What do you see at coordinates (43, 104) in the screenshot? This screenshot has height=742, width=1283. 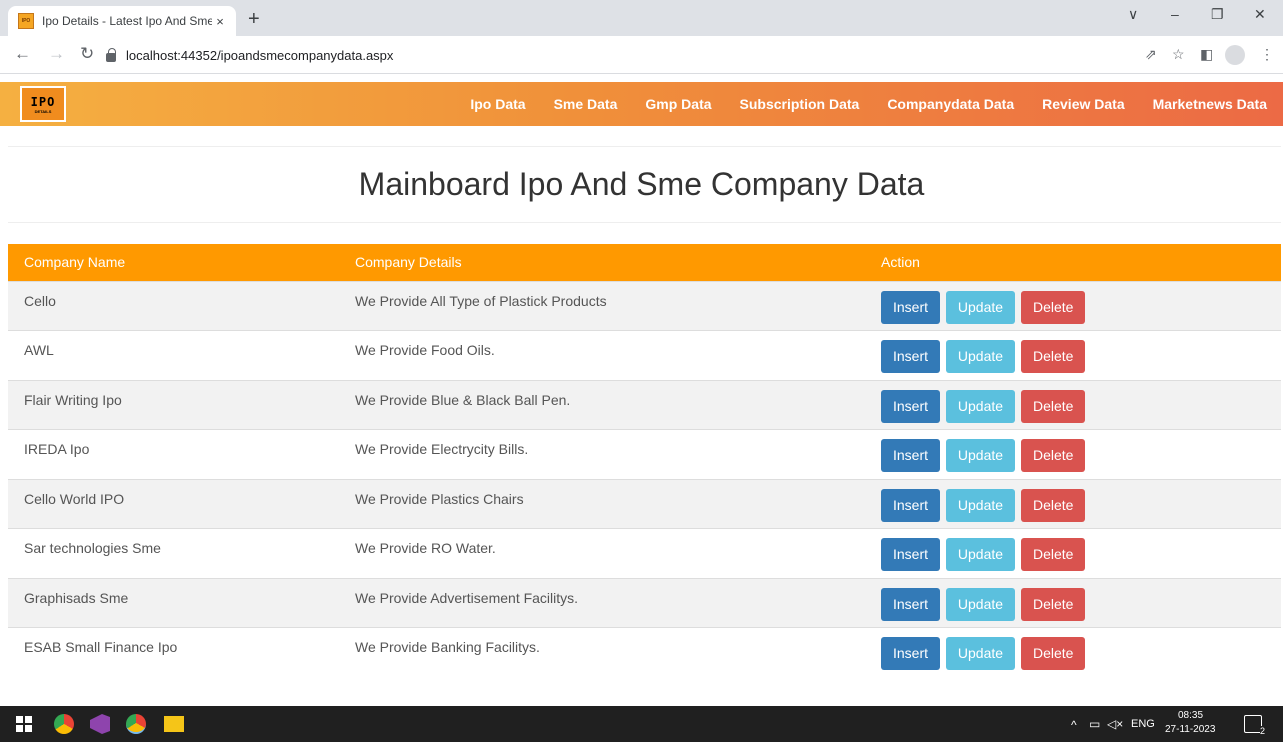 I see `site-logo: IPO DETAILS` at bounding box center [43, 104].